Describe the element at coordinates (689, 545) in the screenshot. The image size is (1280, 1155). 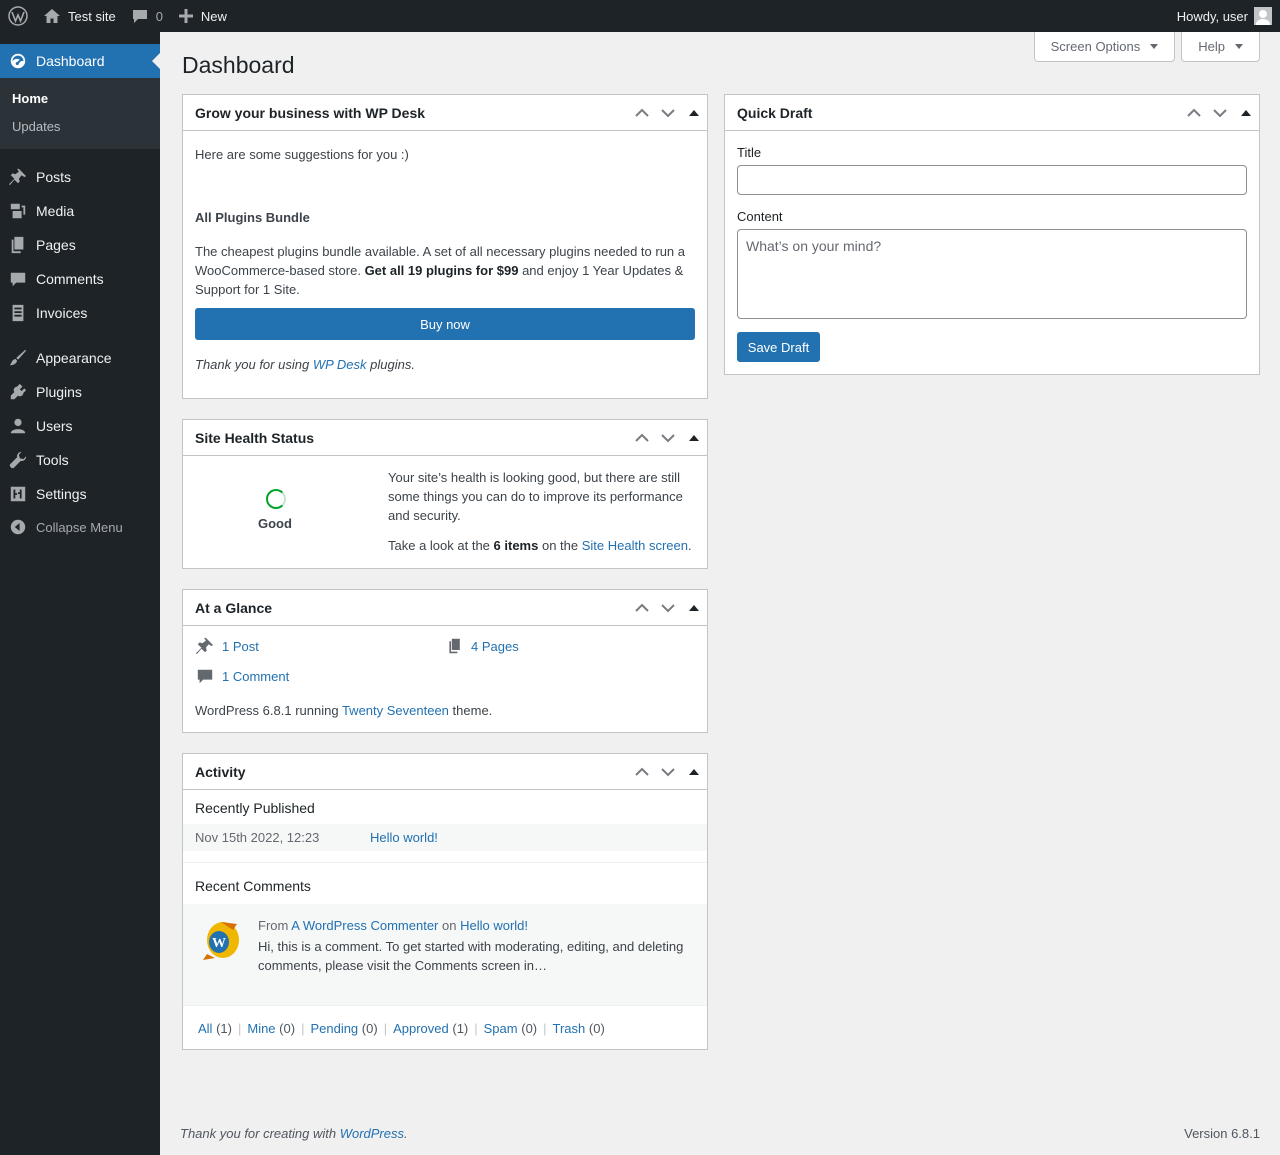
I see `look-text: .` at that location.